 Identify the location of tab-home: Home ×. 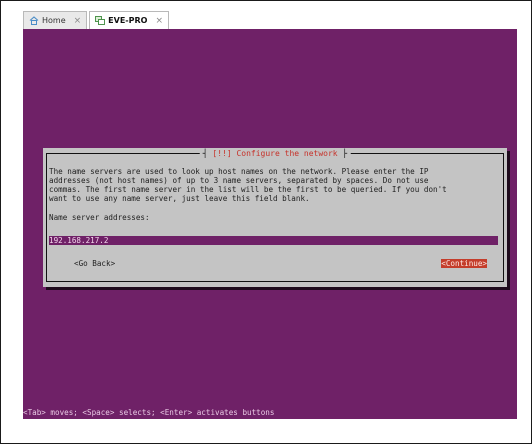
(55, 20).